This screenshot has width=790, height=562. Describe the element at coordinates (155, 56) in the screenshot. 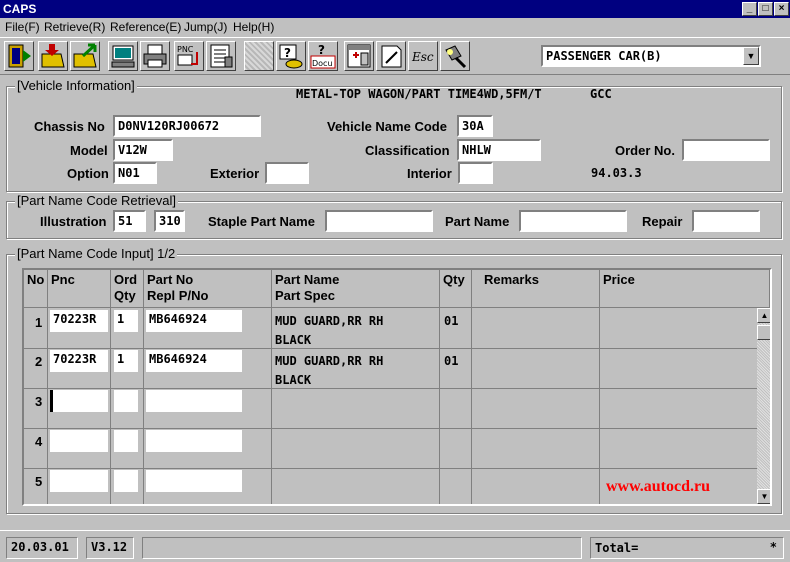

I see `printer-icon` at that location.